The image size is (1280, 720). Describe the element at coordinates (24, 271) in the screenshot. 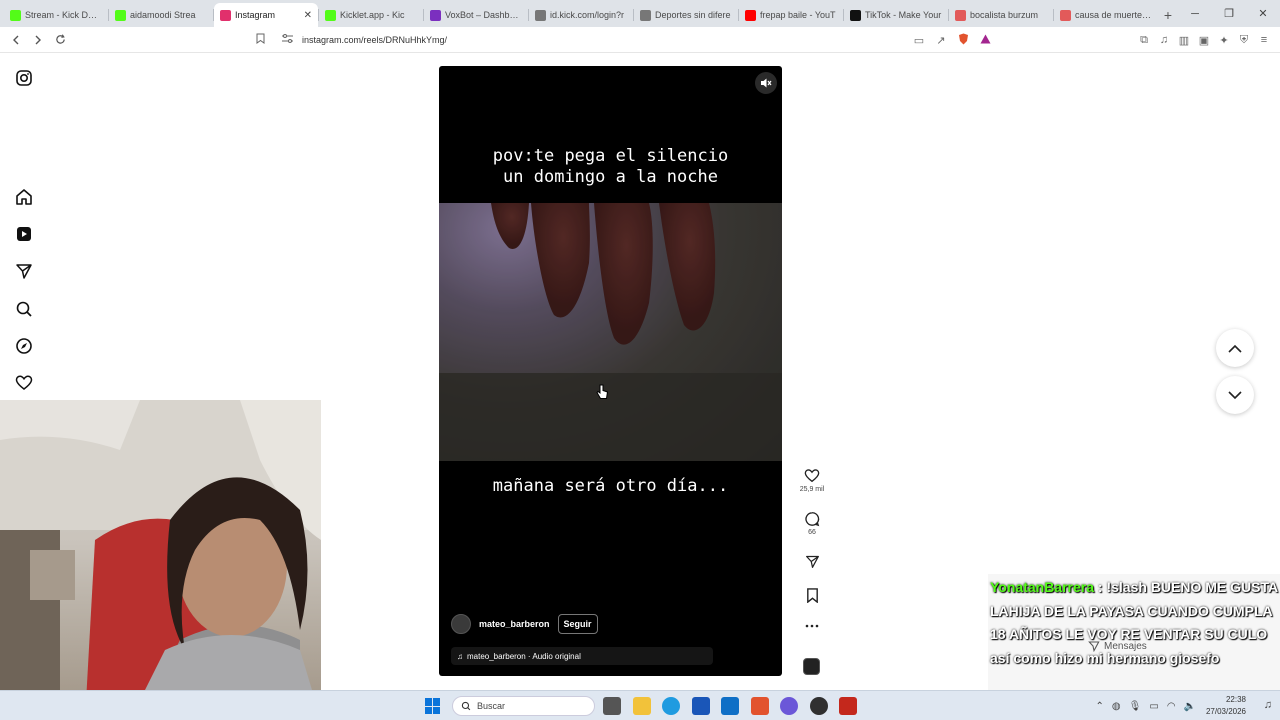

I see `messages-send-icon` at that location.